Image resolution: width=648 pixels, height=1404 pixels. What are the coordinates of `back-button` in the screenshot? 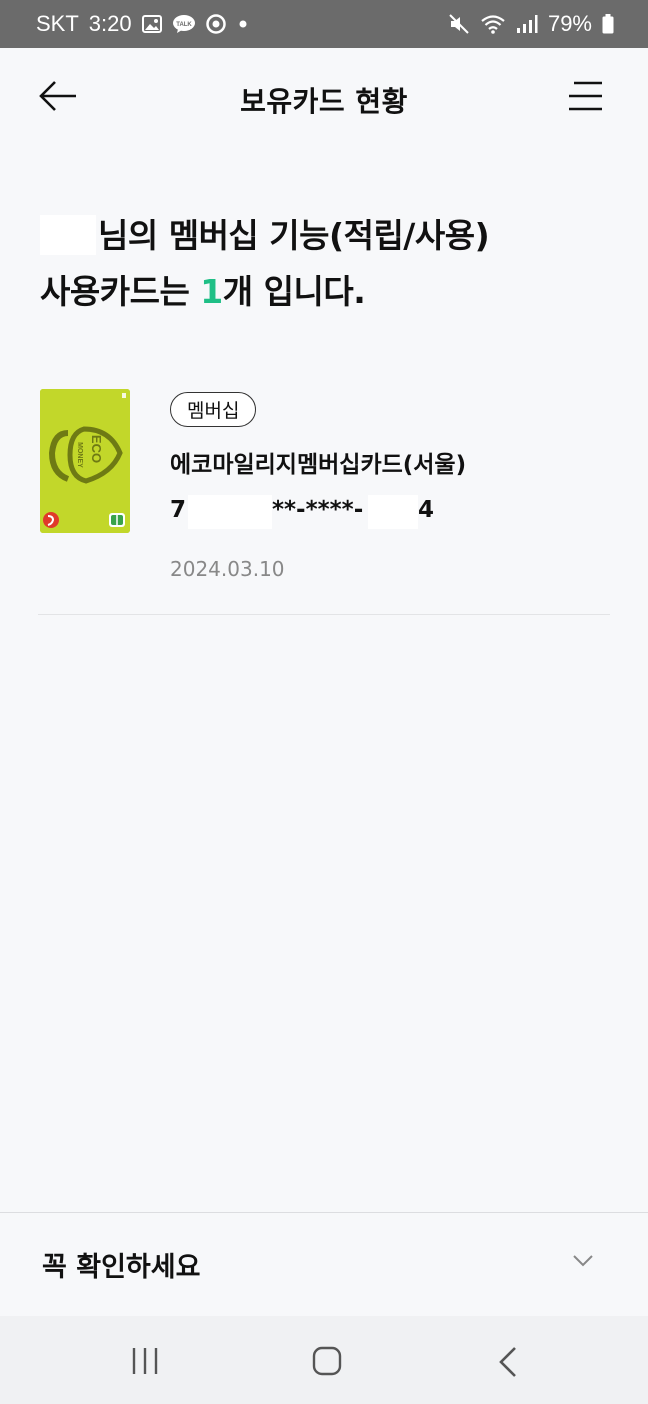 It's located at (61, 98).